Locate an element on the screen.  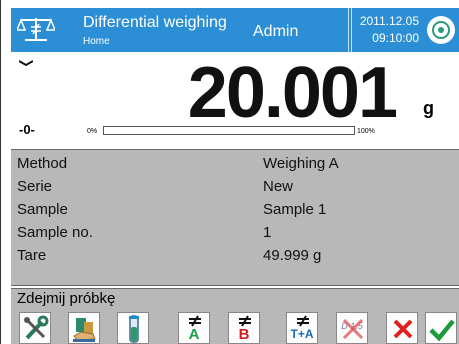
date-display: 2011.12.05 is located at coordinates (389, 21).